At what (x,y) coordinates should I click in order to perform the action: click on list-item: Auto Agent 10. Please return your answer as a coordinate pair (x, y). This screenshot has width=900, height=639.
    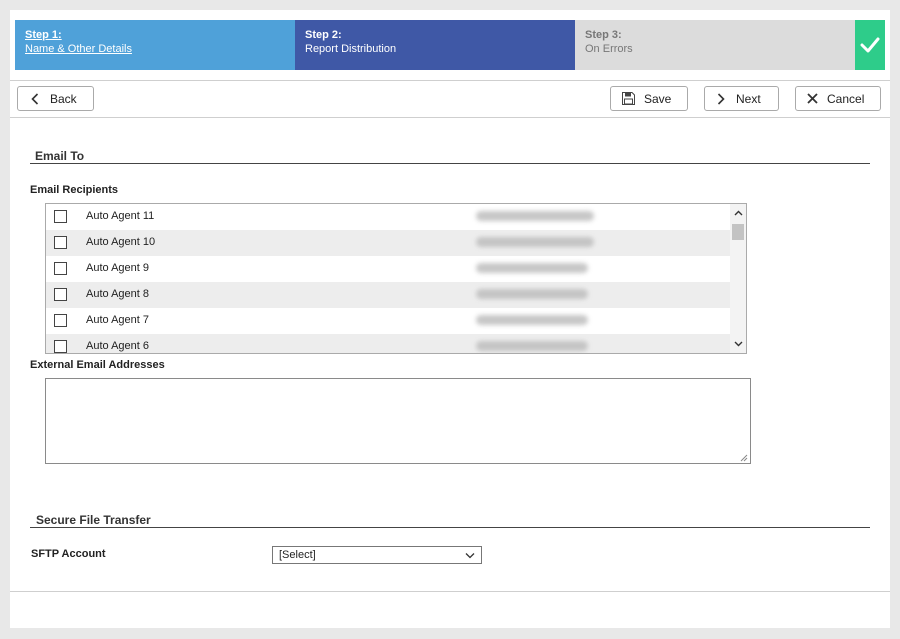
    Looking at the image, I should click on (388, 243).